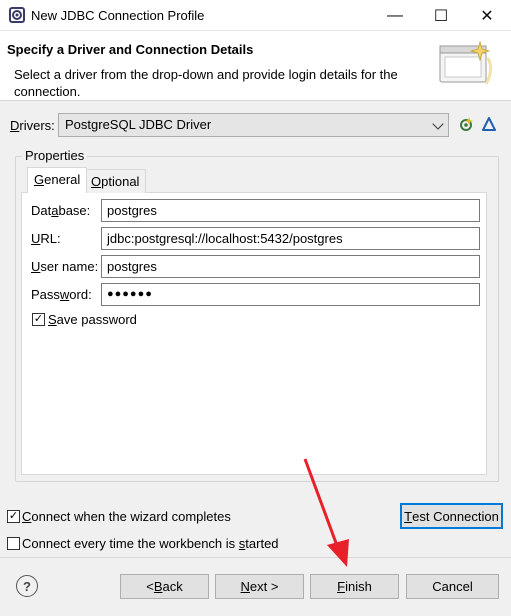 The width and height of the screenshot is (511, 616). What do you see at coordinates (115, 181) in the screenshot?
I see `tab-optional: Optional` at bounding box center [115, 181].